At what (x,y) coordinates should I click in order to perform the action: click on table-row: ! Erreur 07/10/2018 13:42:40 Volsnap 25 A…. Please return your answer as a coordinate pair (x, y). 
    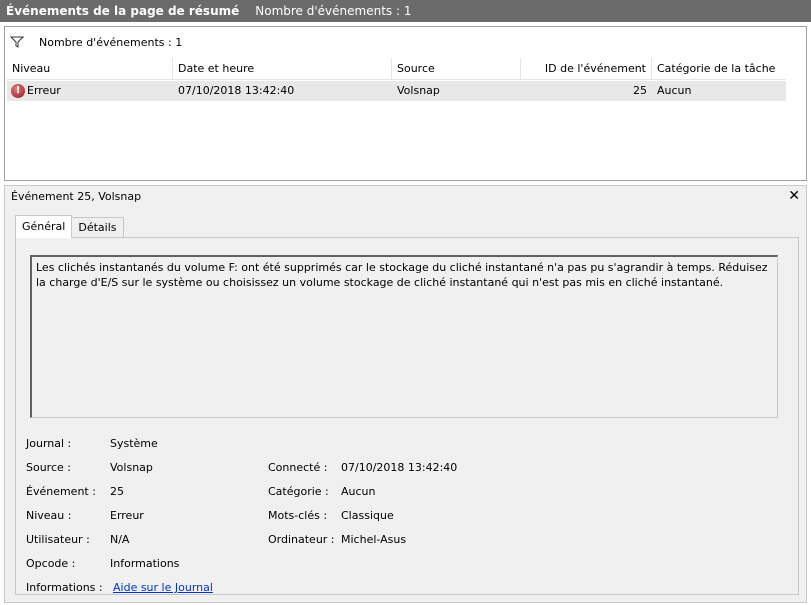
    Looking at the image, I should click on (396, 91).